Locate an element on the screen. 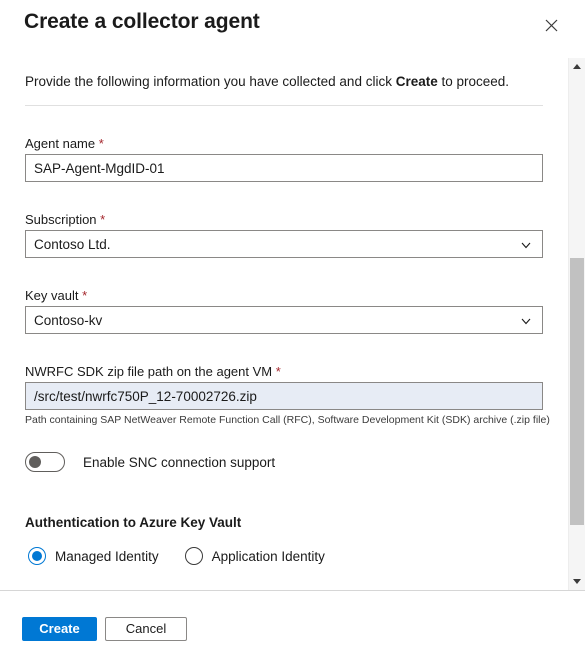 The image size is (585, 661). radio-application-identity: Application Identity is located at coordinates (254, 556).